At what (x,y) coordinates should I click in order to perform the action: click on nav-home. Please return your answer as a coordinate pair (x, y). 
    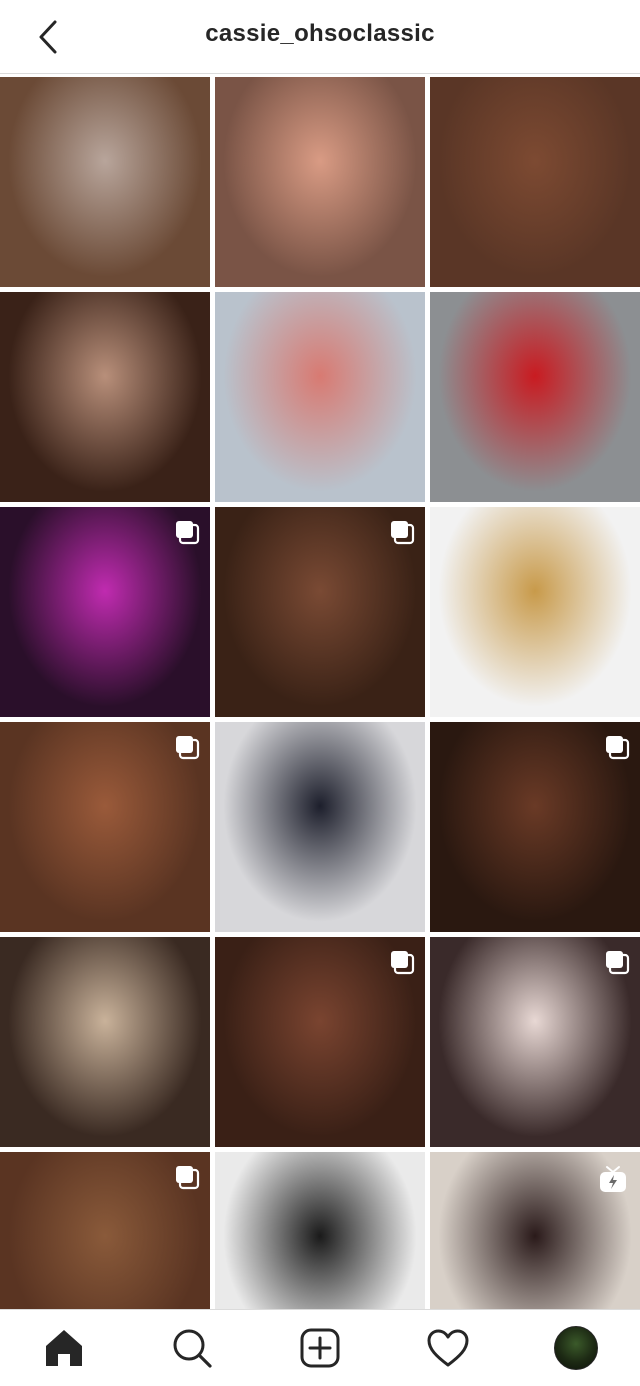
    Looking at the image, I should click on (64, 1348).